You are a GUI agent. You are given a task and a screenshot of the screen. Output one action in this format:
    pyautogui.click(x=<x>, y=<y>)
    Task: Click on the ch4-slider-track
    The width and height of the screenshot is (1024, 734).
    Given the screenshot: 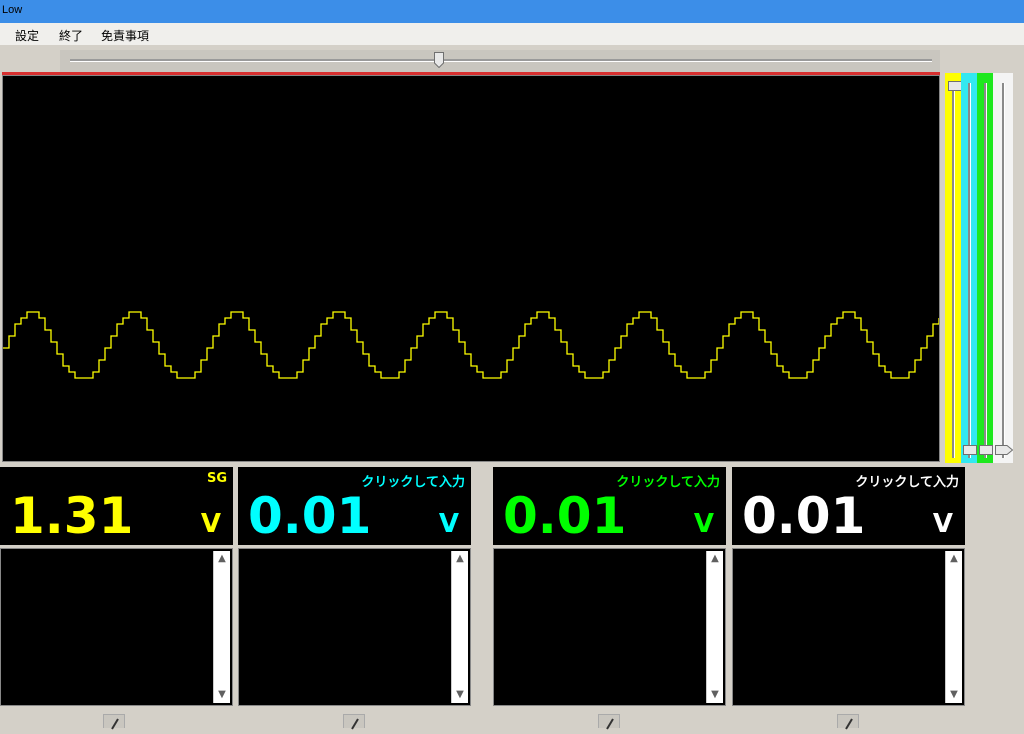 What is the action you would take?
    pyautogui.click(x=1003, y=270)
    